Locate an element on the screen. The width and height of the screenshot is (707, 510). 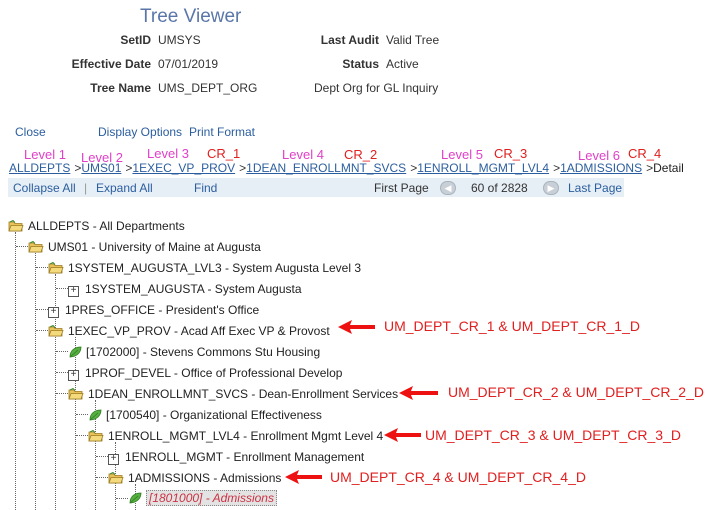
breadcrumb-exec-vp-prov: 1EXEC_VP_PROV is located at coordinates (183, 168).